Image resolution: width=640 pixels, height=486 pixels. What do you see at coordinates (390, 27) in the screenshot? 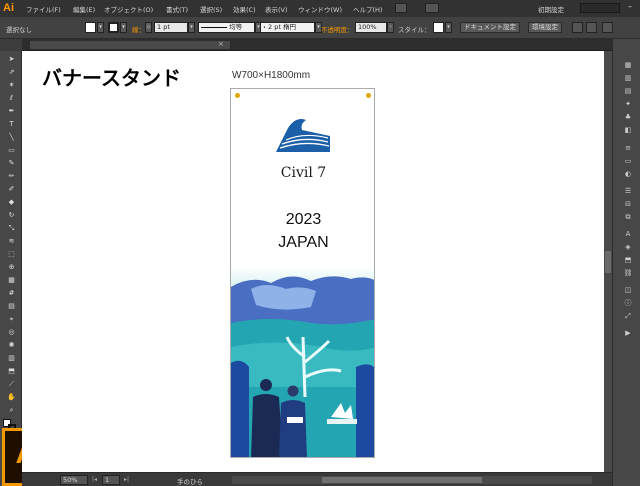
I see `opacity-dropdown-icon: ›` at bounding box center [390, 27].